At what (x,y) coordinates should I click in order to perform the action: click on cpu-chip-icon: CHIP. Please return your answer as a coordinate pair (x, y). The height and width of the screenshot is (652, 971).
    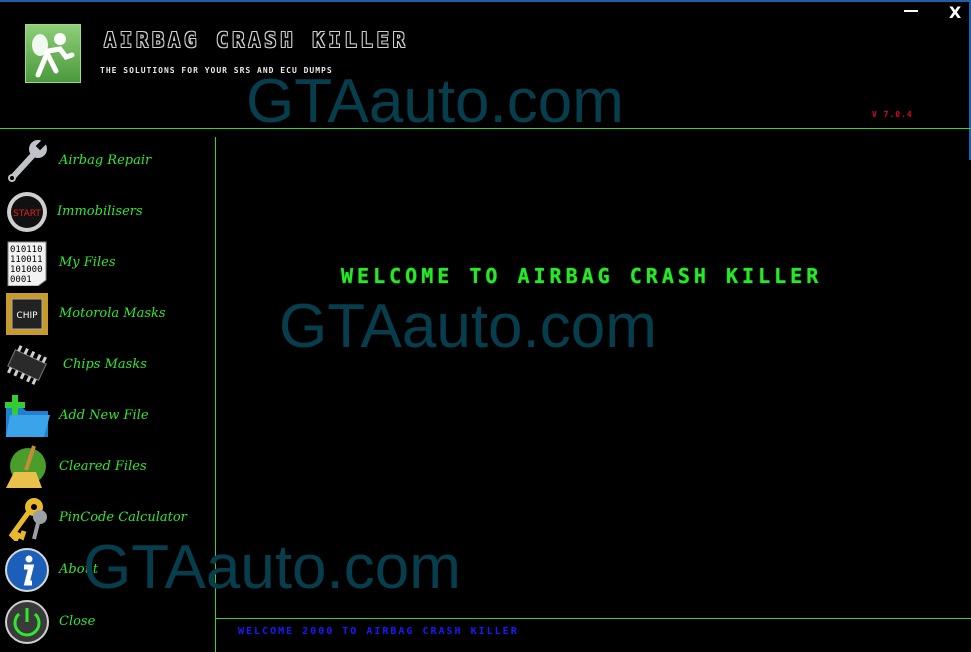
    Looking at the image, I should click on (27, 314).